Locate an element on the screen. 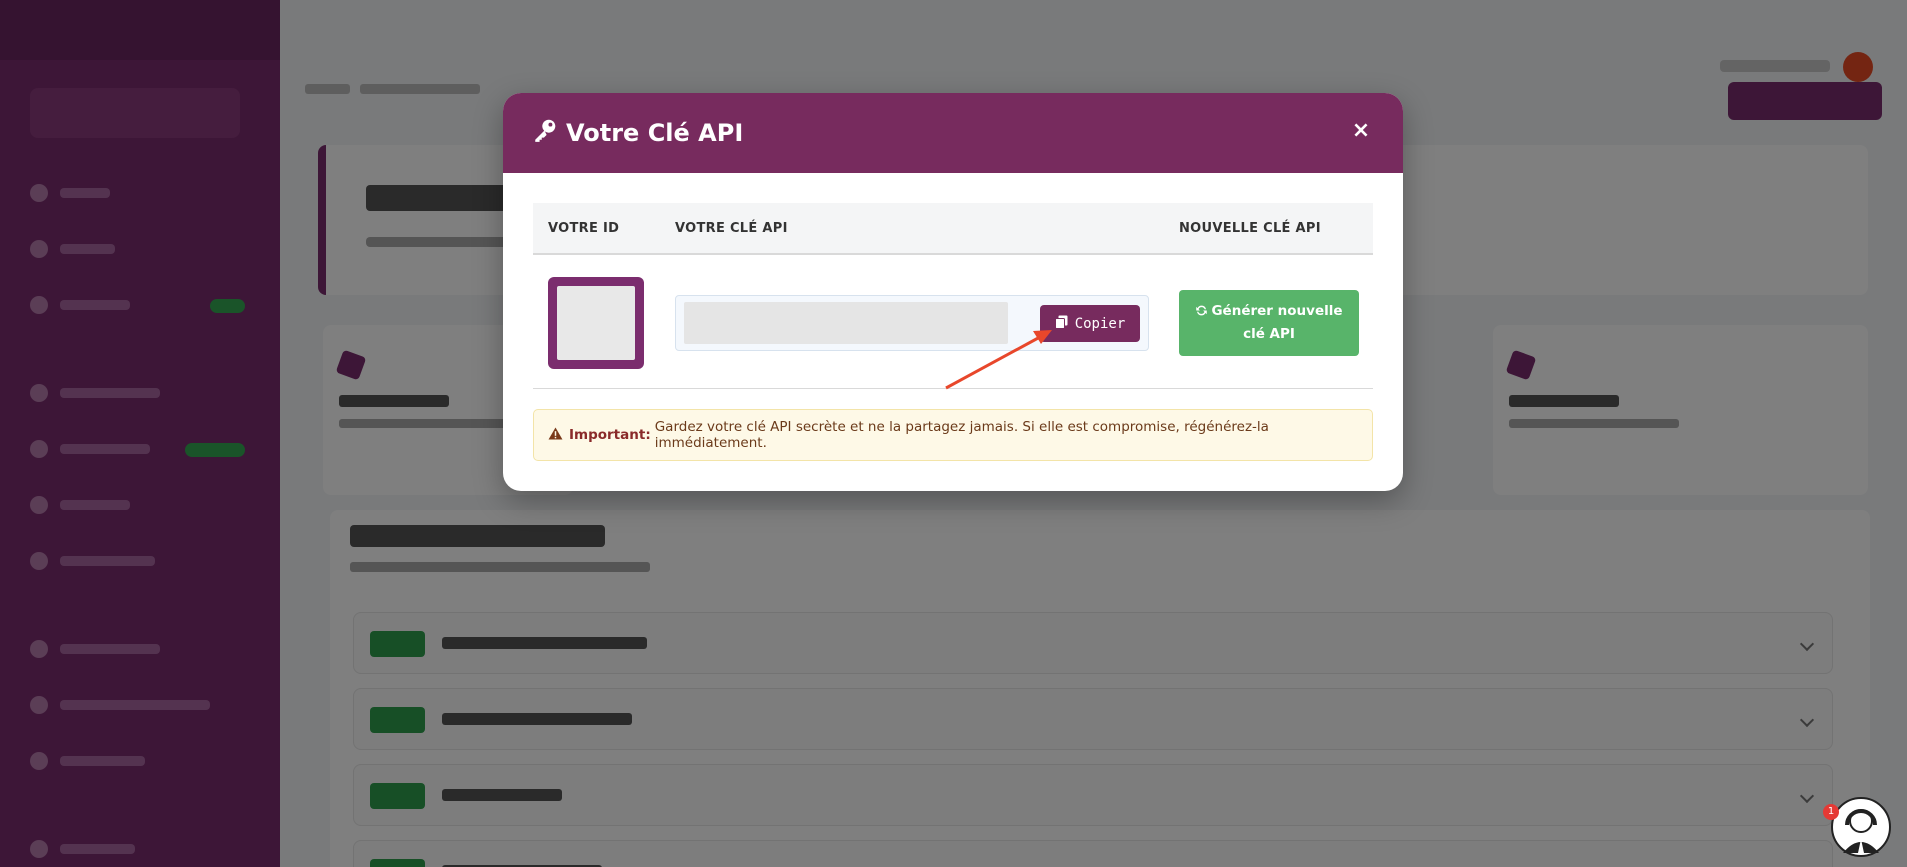 This screenshot has height=867, width=1907. copy-button: Copier is located at coordinates (1090, 323).